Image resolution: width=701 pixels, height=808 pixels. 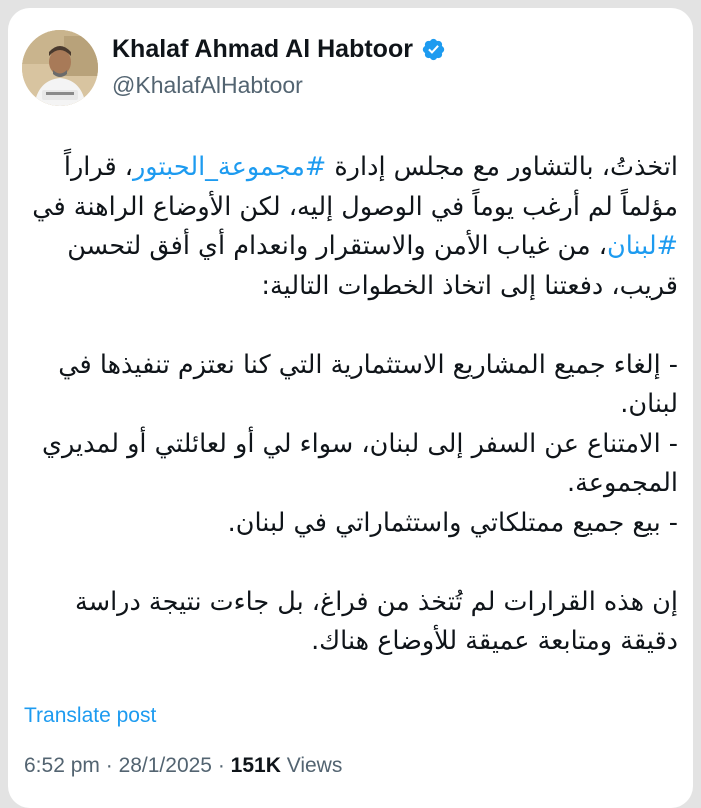 What do you see at coordinates (229, 167) in the screenshot?
I see `hashtag-link-habtoor-group: #مجموعة_الحبتور` at bounding box center [229, 167].